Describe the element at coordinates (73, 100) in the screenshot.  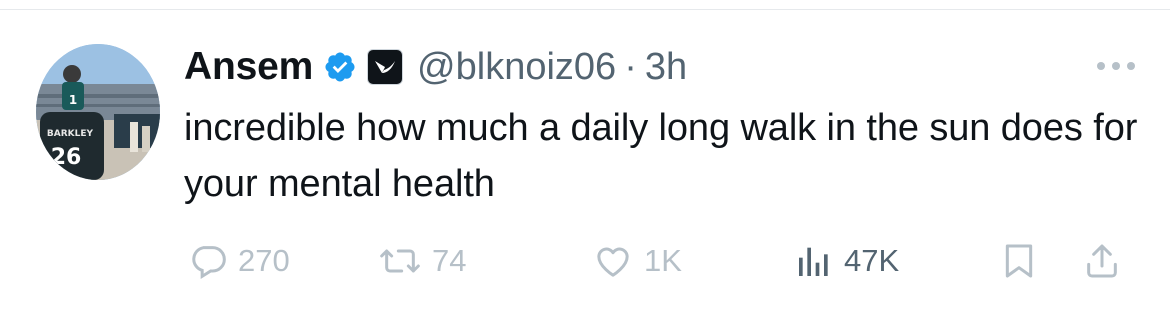
I see `avatar-small-number: 1` at that location.